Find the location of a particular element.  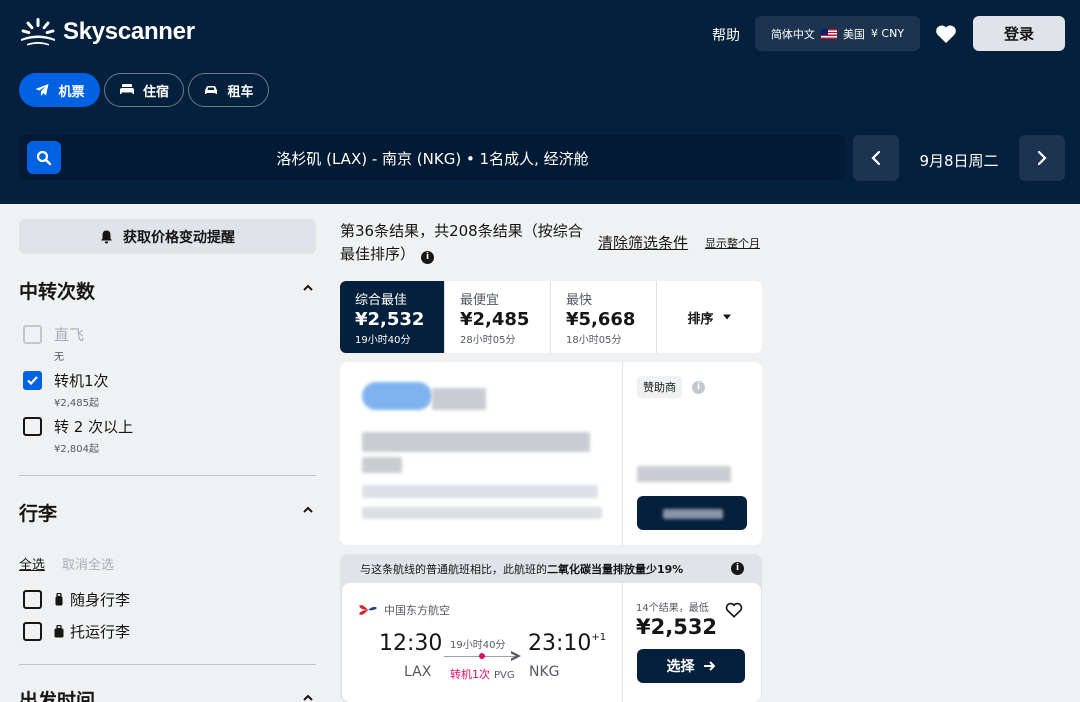

tab-flights: 机票 is located at coordinates (59, 90).